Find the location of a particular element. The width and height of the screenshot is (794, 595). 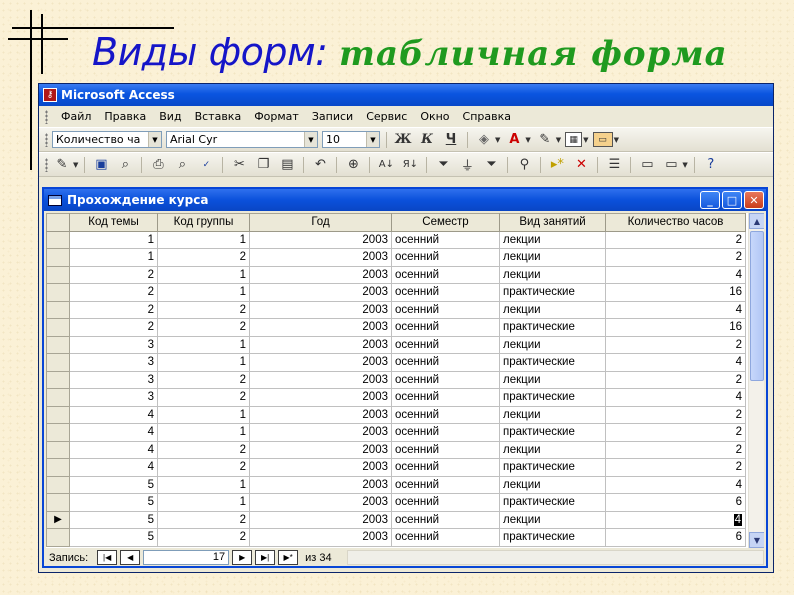

current-record-input: 17 is located at coordinates (186, 557).